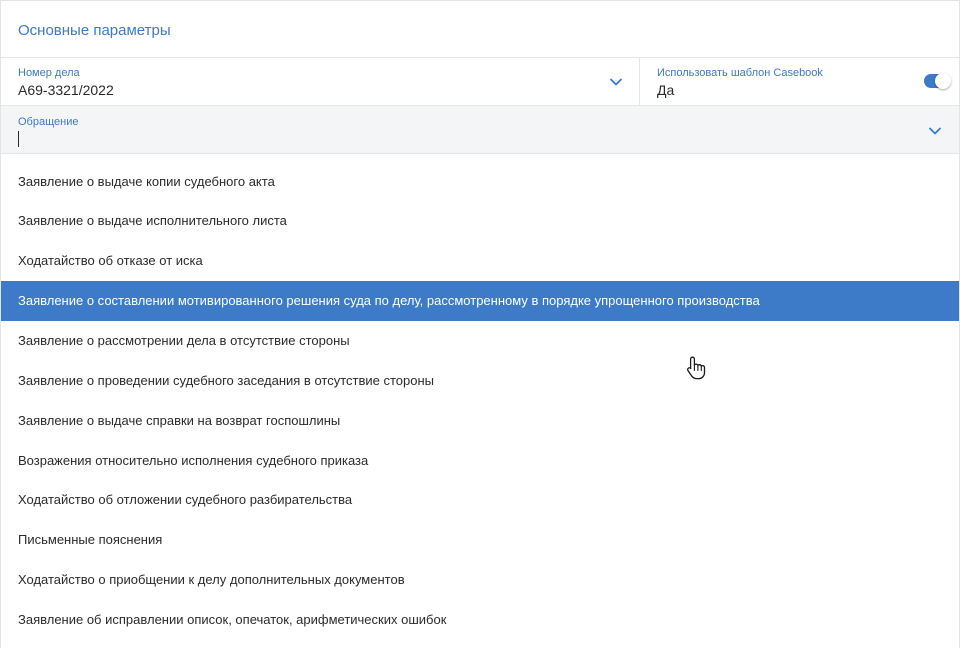  What do you see at coordinates (480, 221) in the screenshot?
I see `dropdown-option: Заявление о выдаче исполнительного листа` at bounding box center [480, 221].